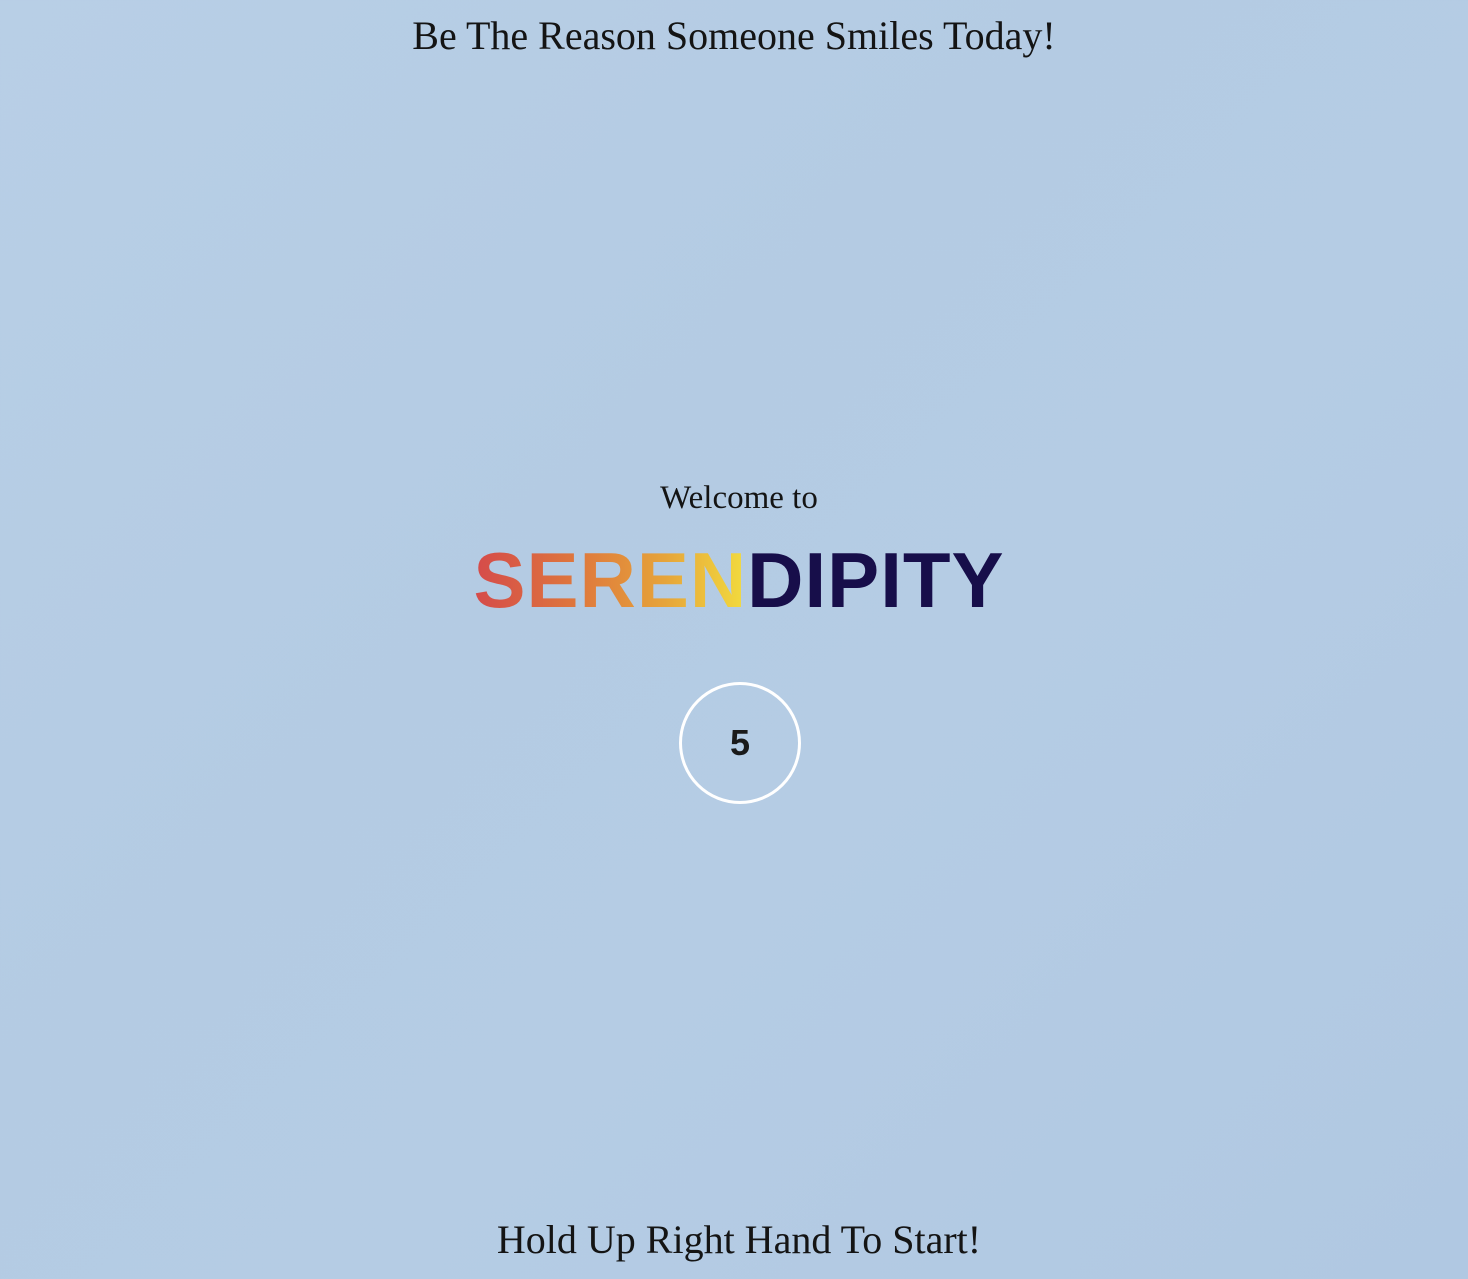 This screenshot has width=1468, height=1279. What do you see at coordinates (739, 1239) in the screenshot?
I see `start-instruction: Hold Up Right Hand To Start!` at bounding box center [739, 1239].